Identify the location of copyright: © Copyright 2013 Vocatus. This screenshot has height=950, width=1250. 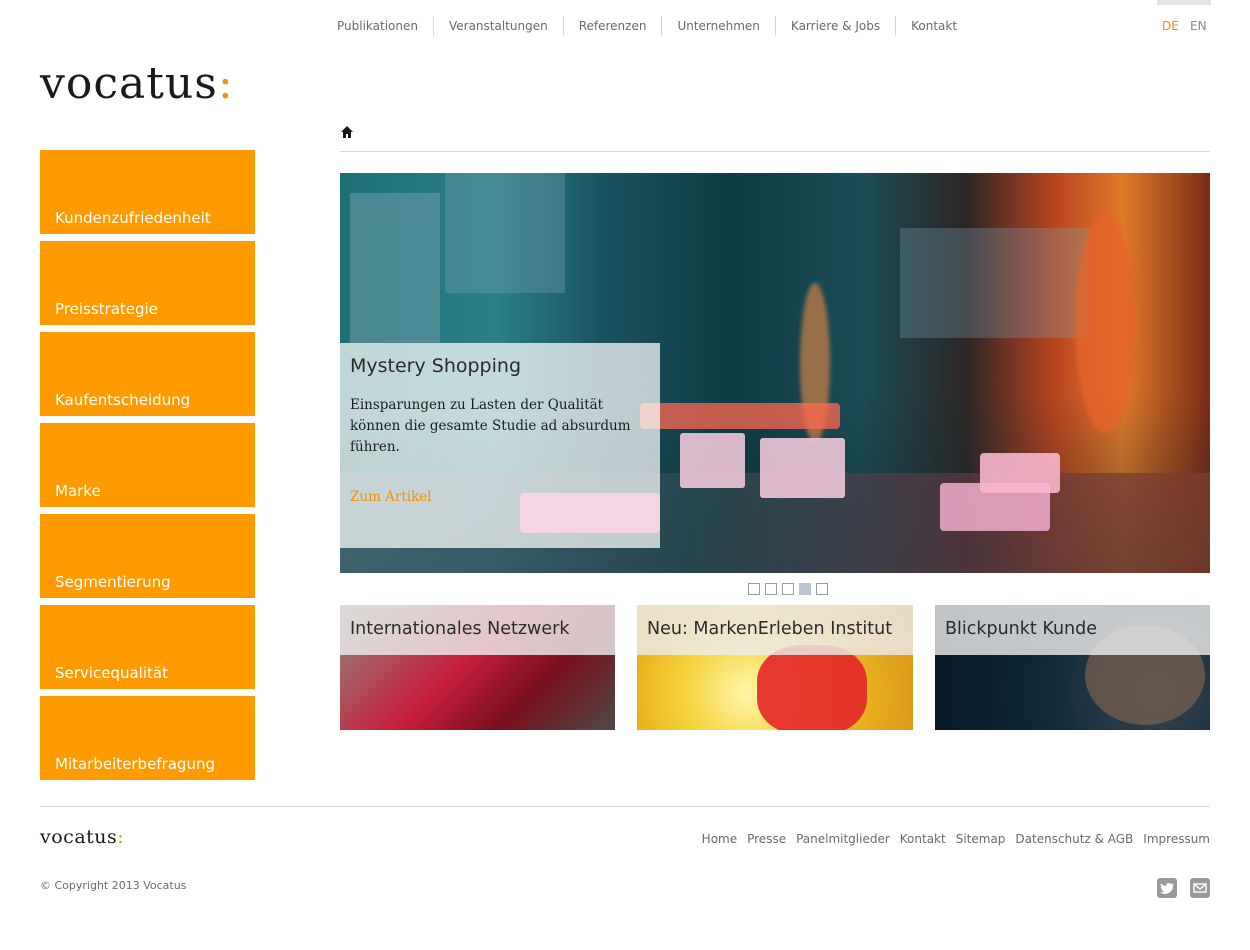
(113, 885).